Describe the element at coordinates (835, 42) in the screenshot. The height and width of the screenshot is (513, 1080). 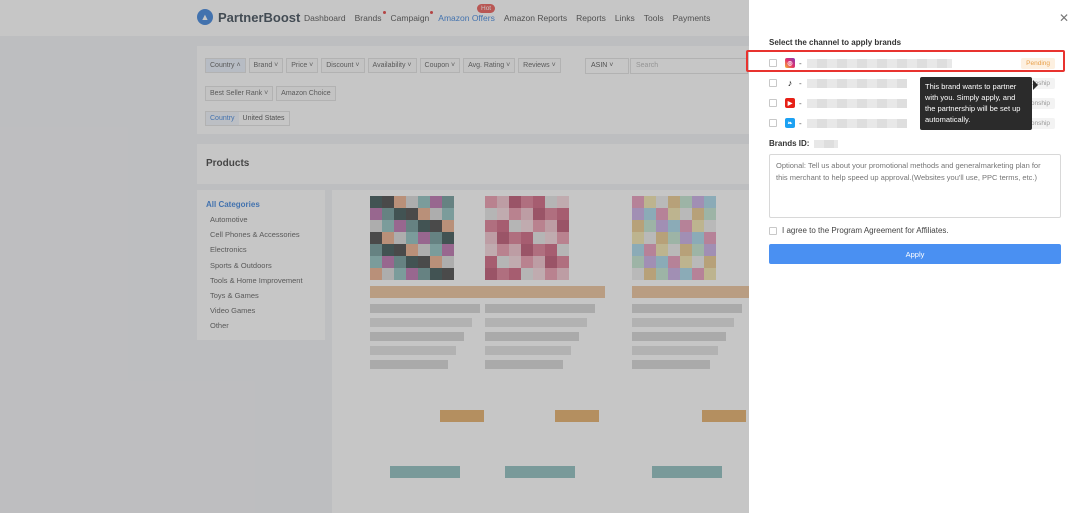
I see `channel-section-label: Select the channel to apply brands` at that location.